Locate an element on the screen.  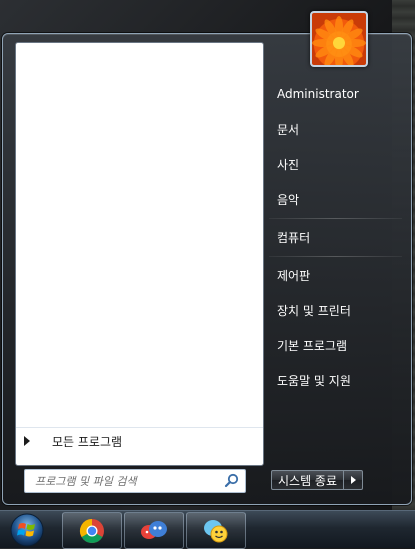
windows-orb-icon is located at coordinates (27, 530).